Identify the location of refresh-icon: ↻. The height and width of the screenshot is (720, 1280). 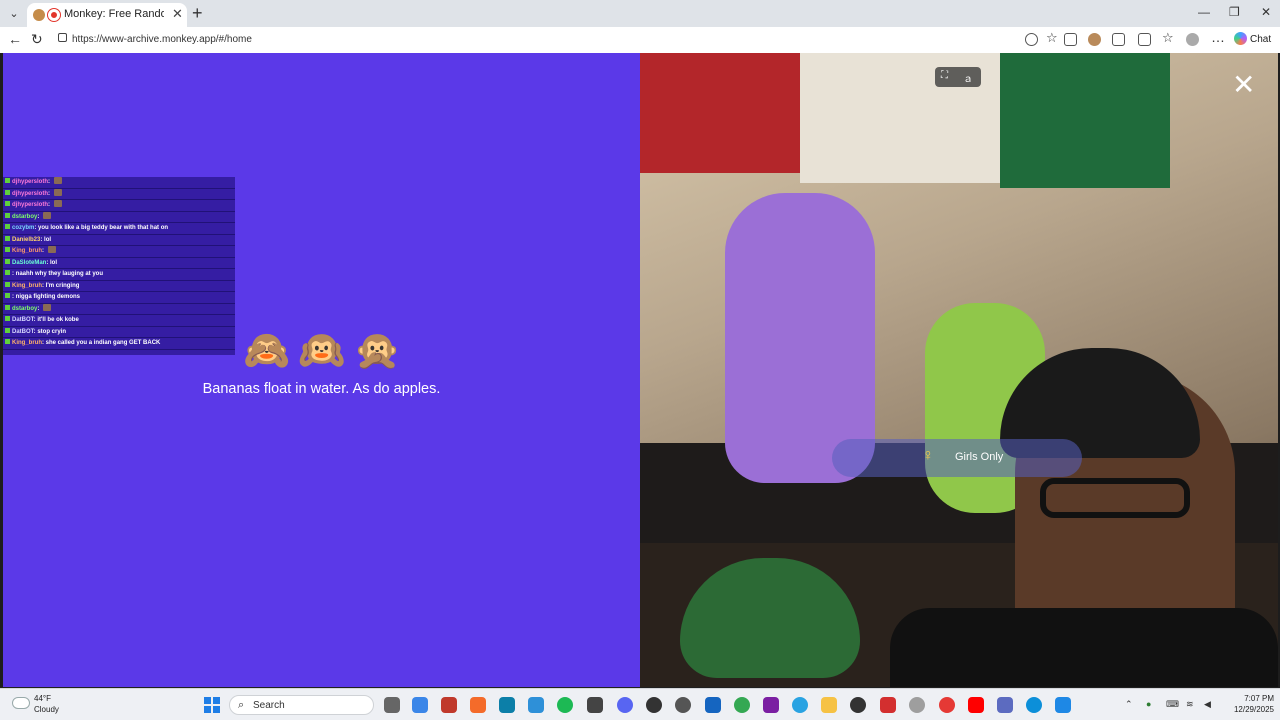
(37, 39).